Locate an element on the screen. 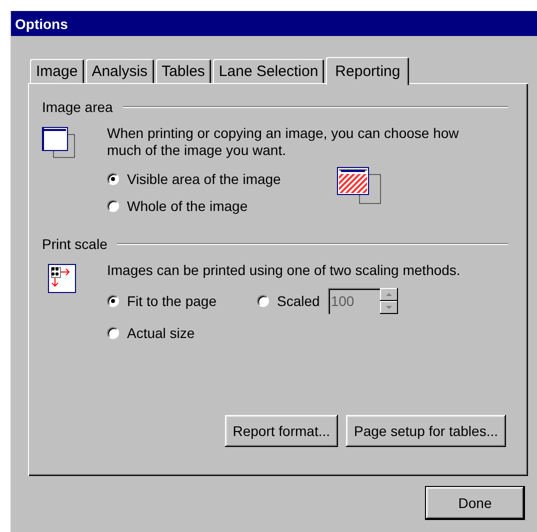  section-heading: Print scale is located at coordinates (75, 244).